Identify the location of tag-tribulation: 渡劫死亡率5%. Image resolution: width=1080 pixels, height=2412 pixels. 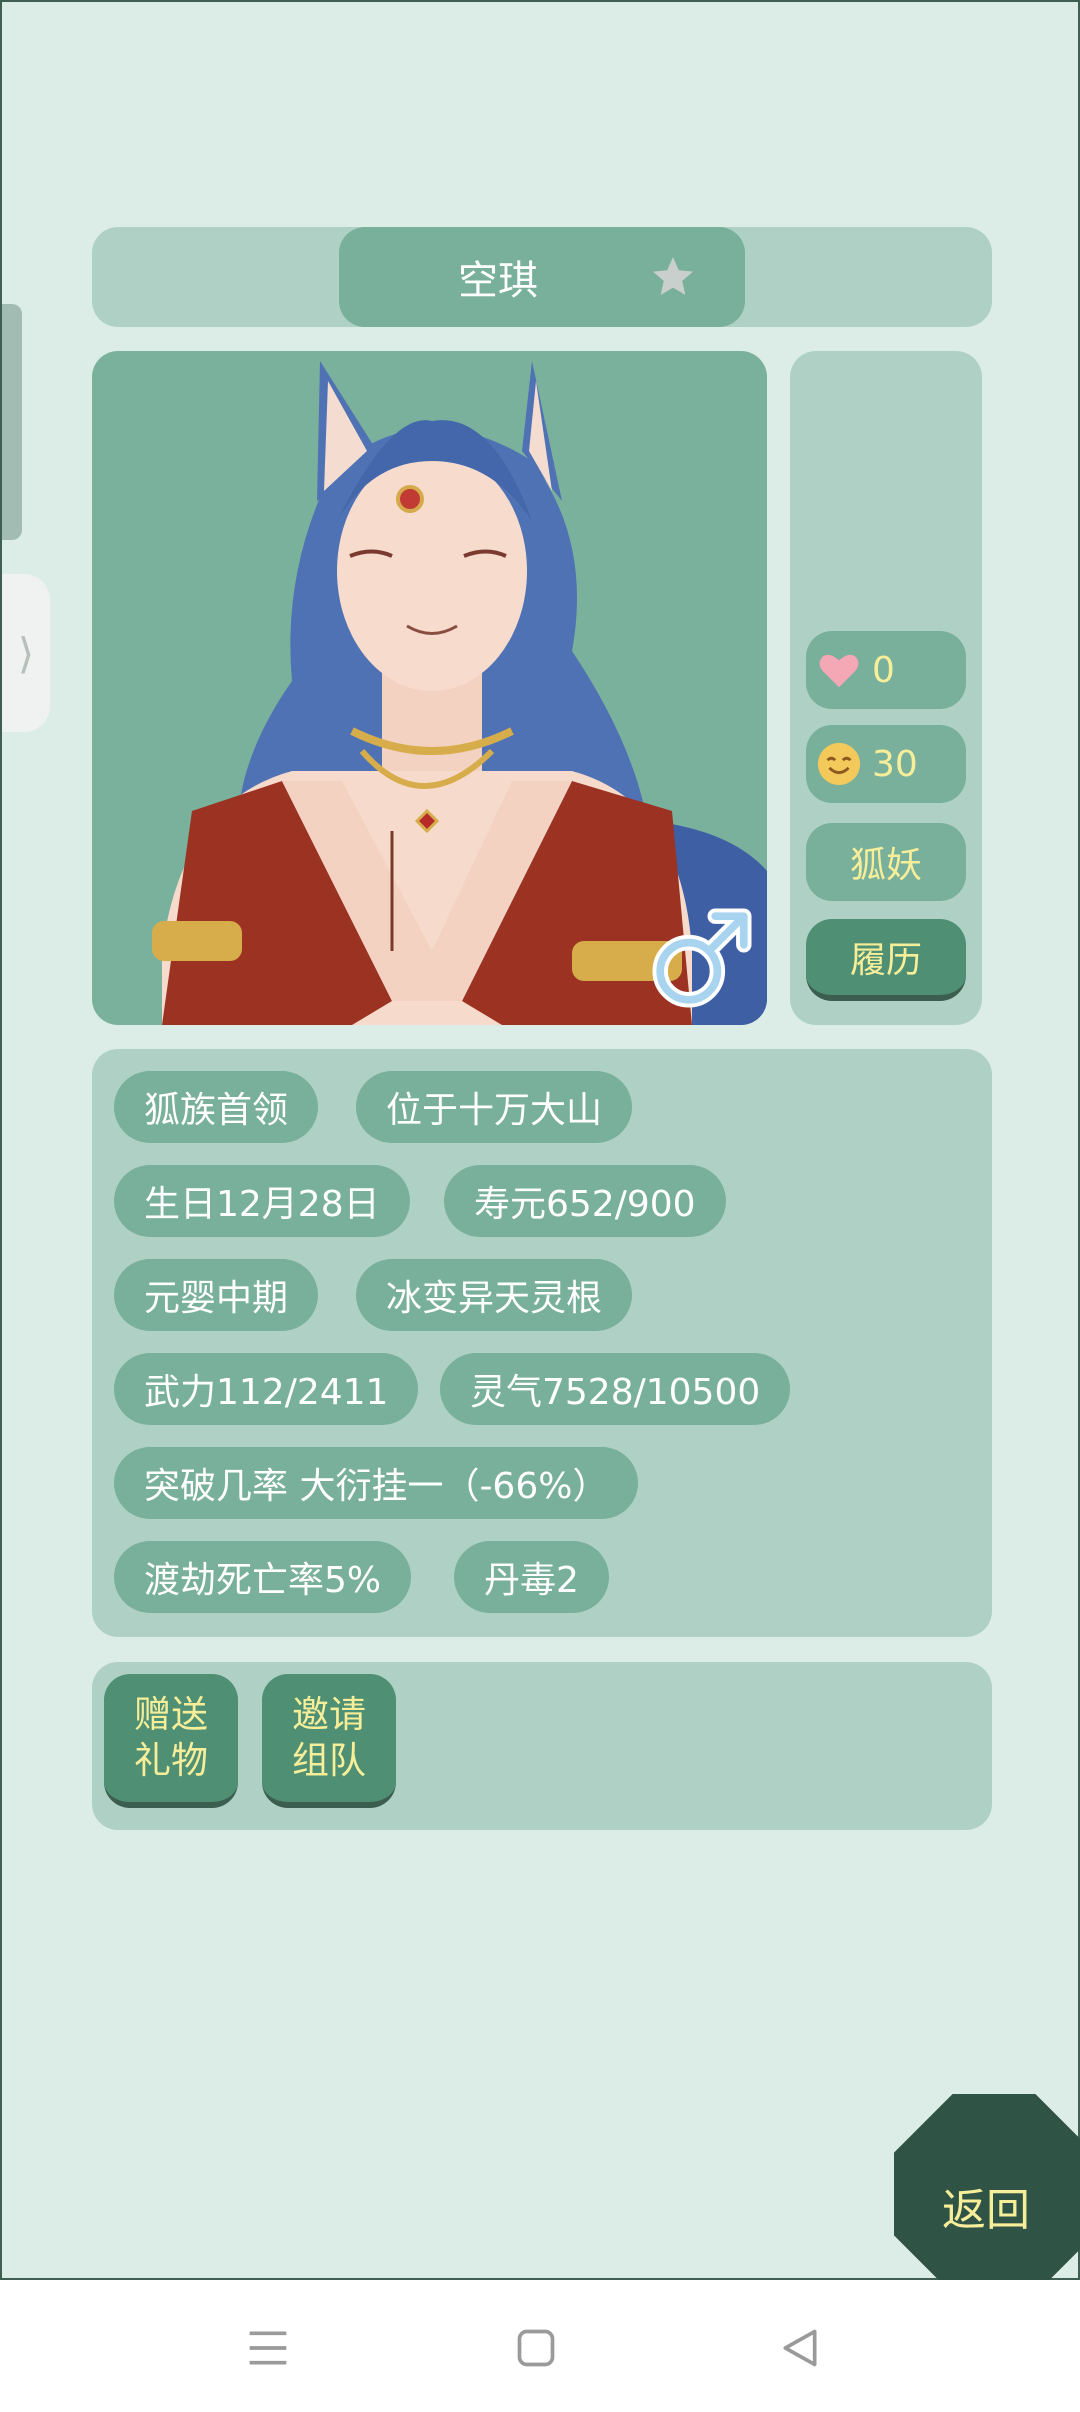
(263, 1577).